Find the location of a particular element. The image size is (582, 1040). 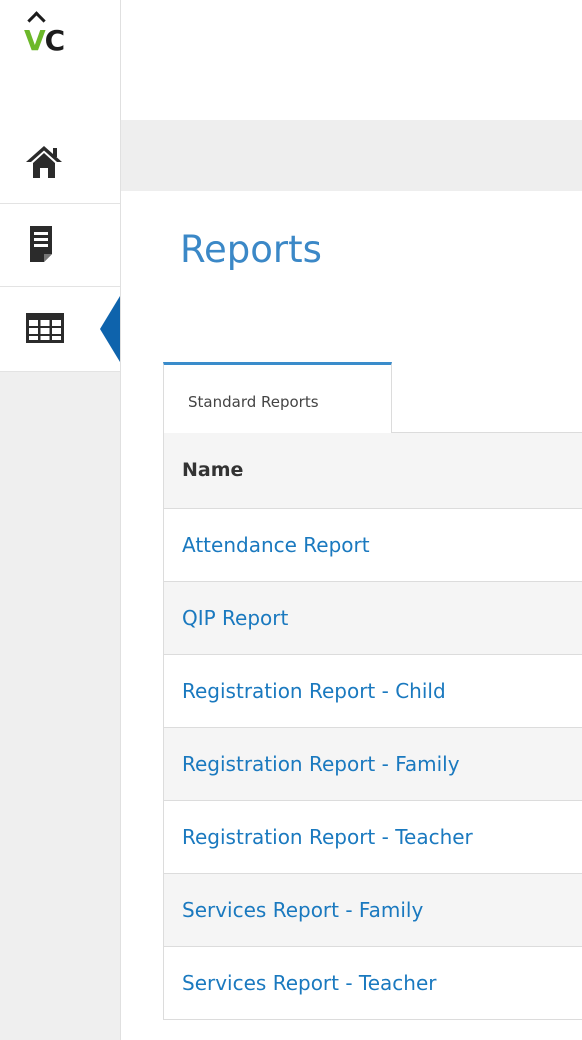

table-row: Services Report - Family is located at coordinates (373, 910).